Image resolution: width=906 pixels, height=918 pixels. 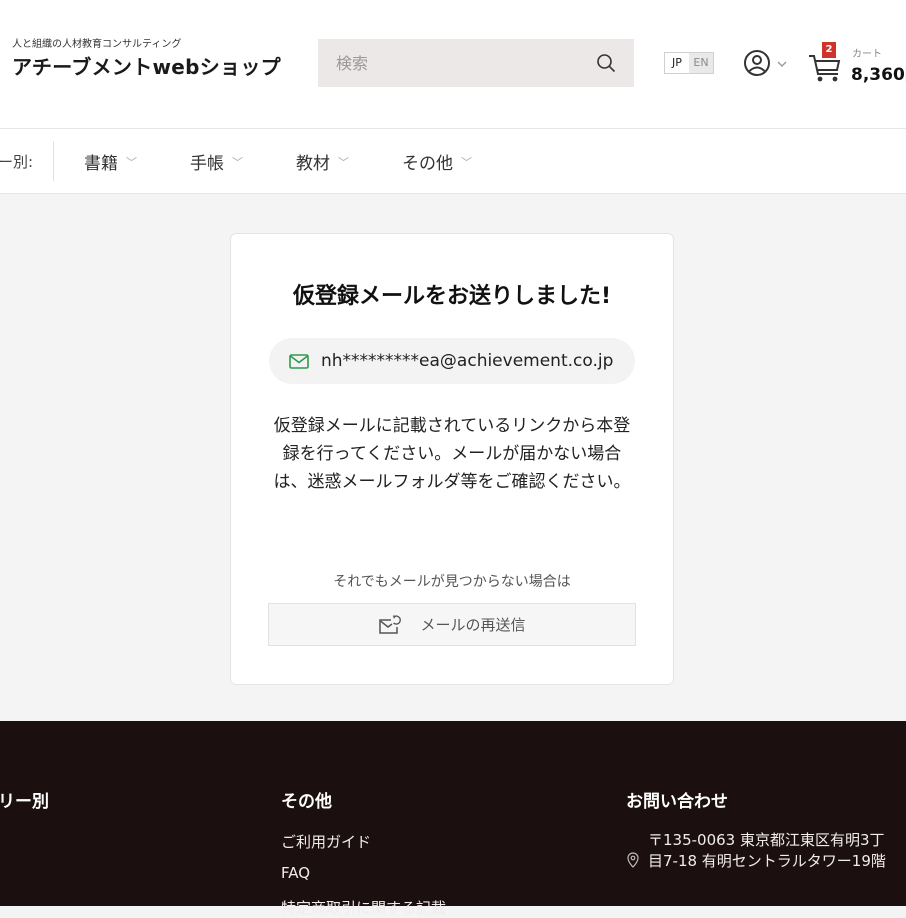 I want to click on language-switcher: JP EN, so click(x=689, y=63).